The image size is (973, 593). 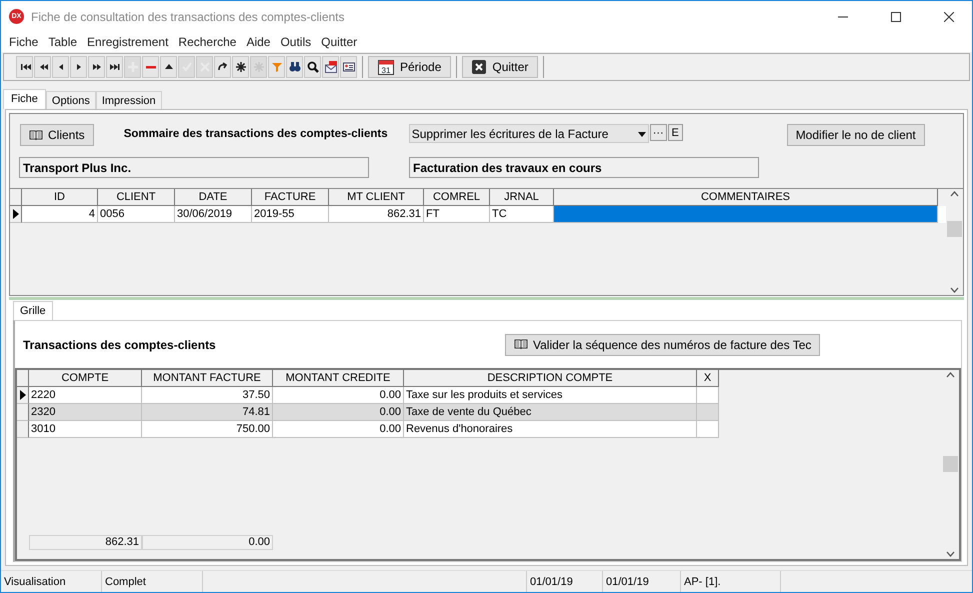 I want to click on check-icon, so click(x=186, y=67).